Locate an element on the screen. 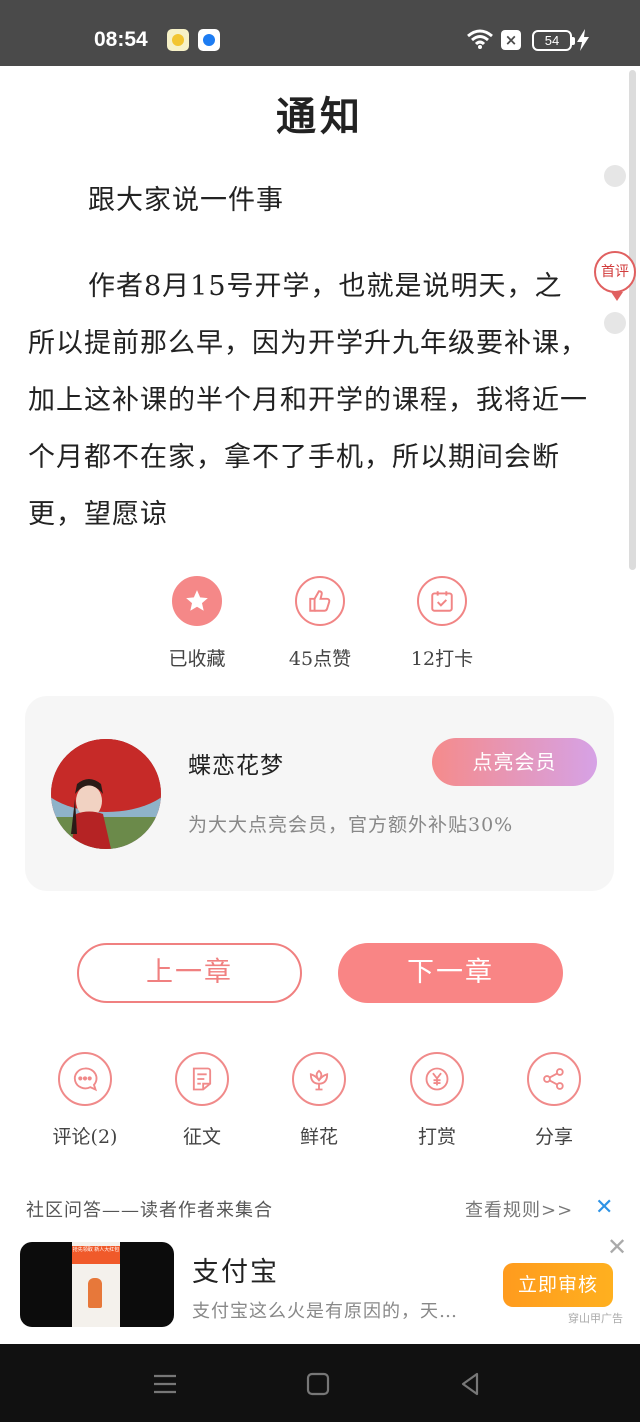 The image size is (640, 1422). star-icon is located at coordinates (197, 601).